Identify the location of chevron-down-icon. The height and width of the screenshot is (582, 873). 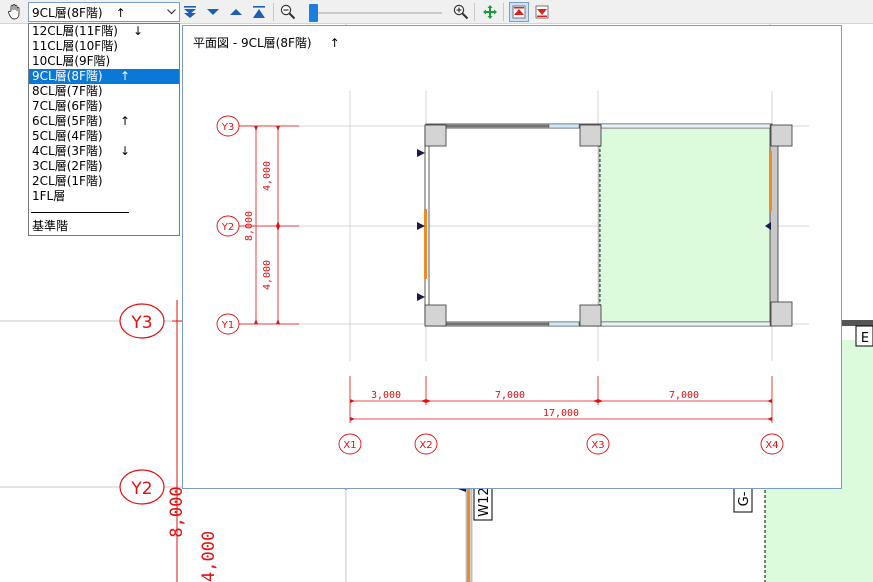
(171, 12).